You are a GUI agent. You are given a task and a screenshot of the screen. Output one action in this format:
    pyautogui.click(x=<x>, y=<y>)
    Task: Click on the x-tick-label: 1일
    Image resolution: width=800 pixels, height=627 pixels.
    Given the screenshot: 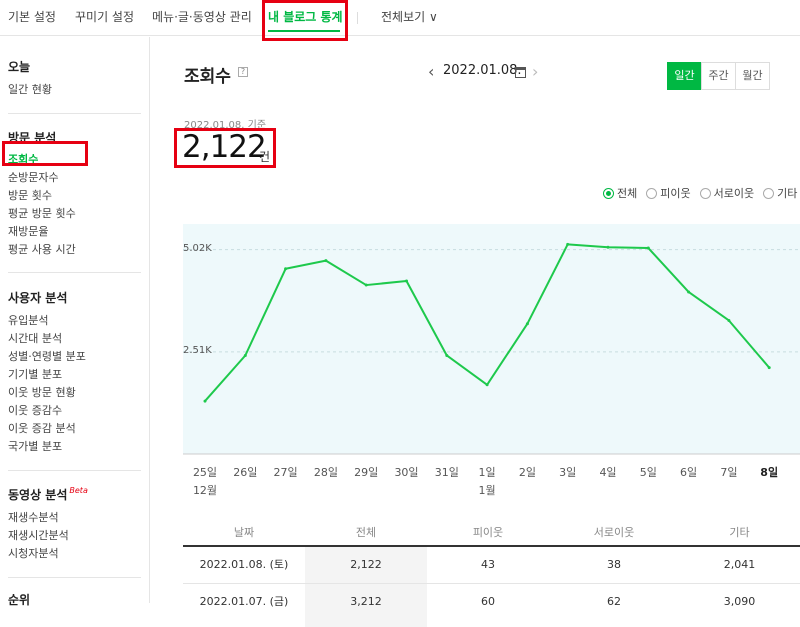 What is the action you would take?
    pyautogui.click(x=487, y=472)
    